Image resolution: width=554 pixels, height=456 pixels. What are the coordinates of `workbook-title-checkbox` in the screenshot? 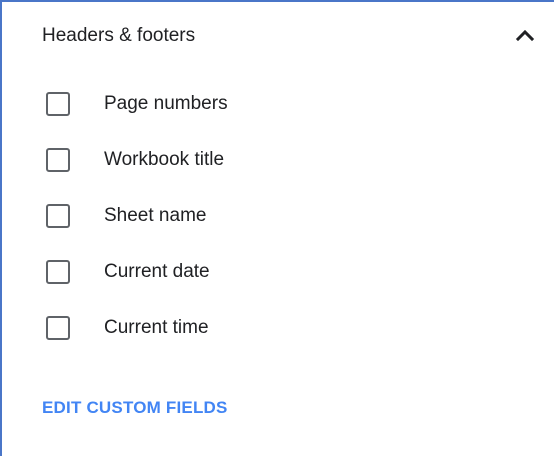 It's located at (58, 160).